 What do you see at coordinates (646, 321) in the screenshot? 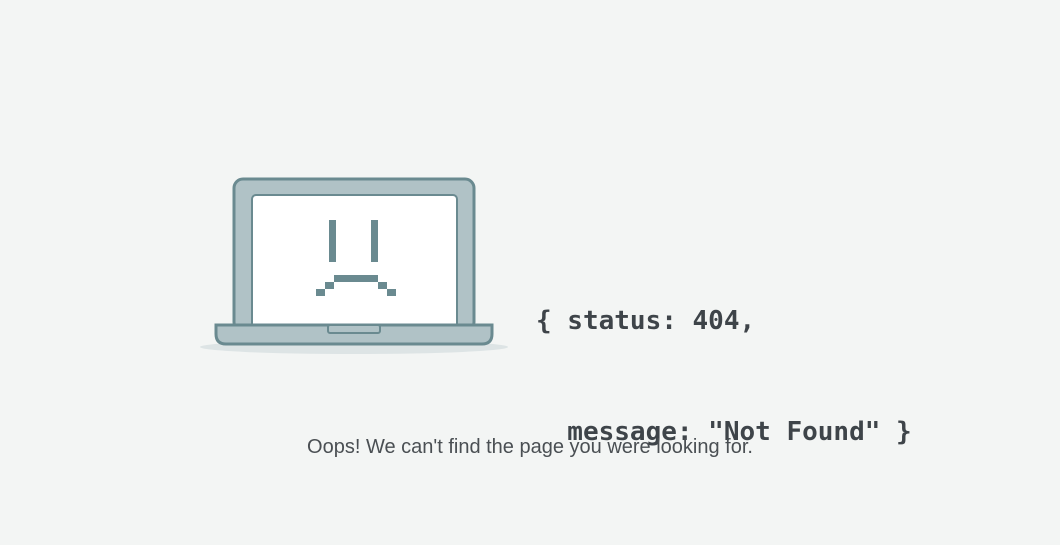
I see `status-line: { status: 404,` at bounding box center [646, 321].